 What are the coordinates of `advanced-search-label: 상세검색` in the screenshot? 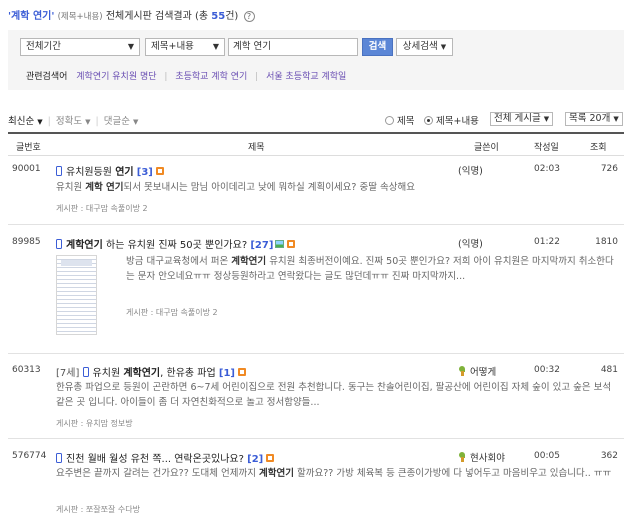 It's located at (420, 46).